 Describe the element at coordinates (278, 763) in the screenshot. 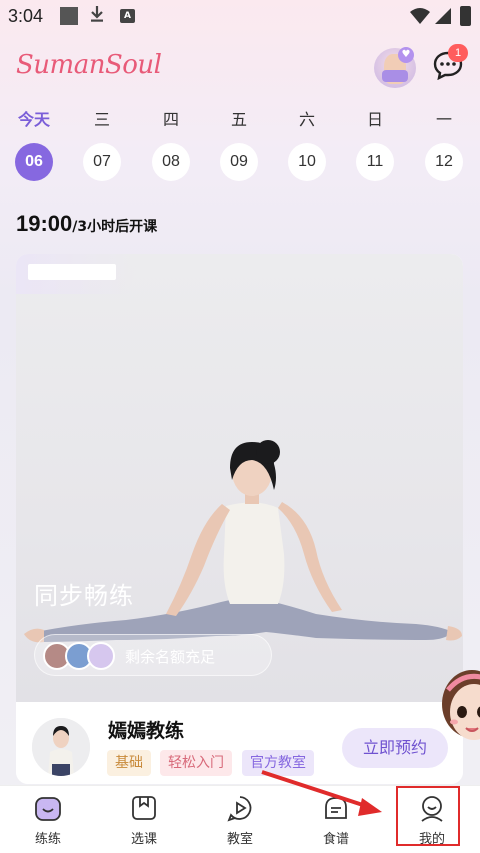

I see `class-tag: 官方教室` at that location.